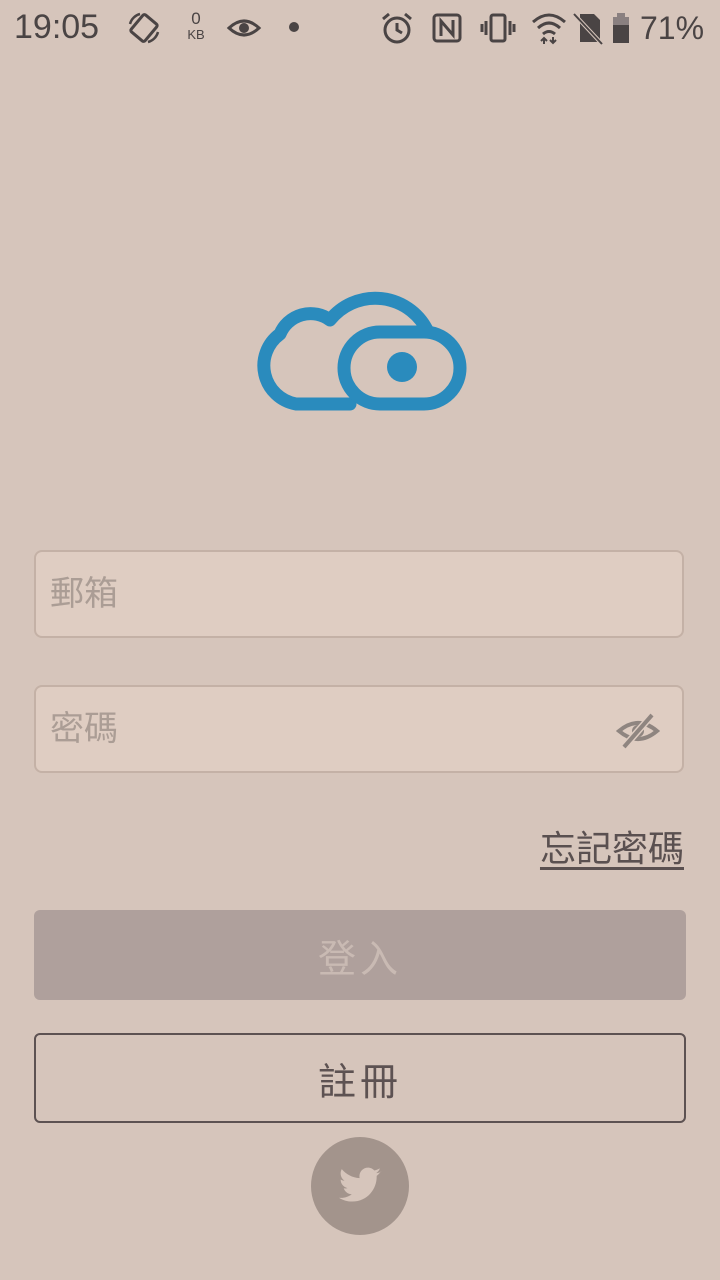 The image size is (720, 1280). I want to click on status-bar: 19:05 0 KB 71%, so click(360, 28).